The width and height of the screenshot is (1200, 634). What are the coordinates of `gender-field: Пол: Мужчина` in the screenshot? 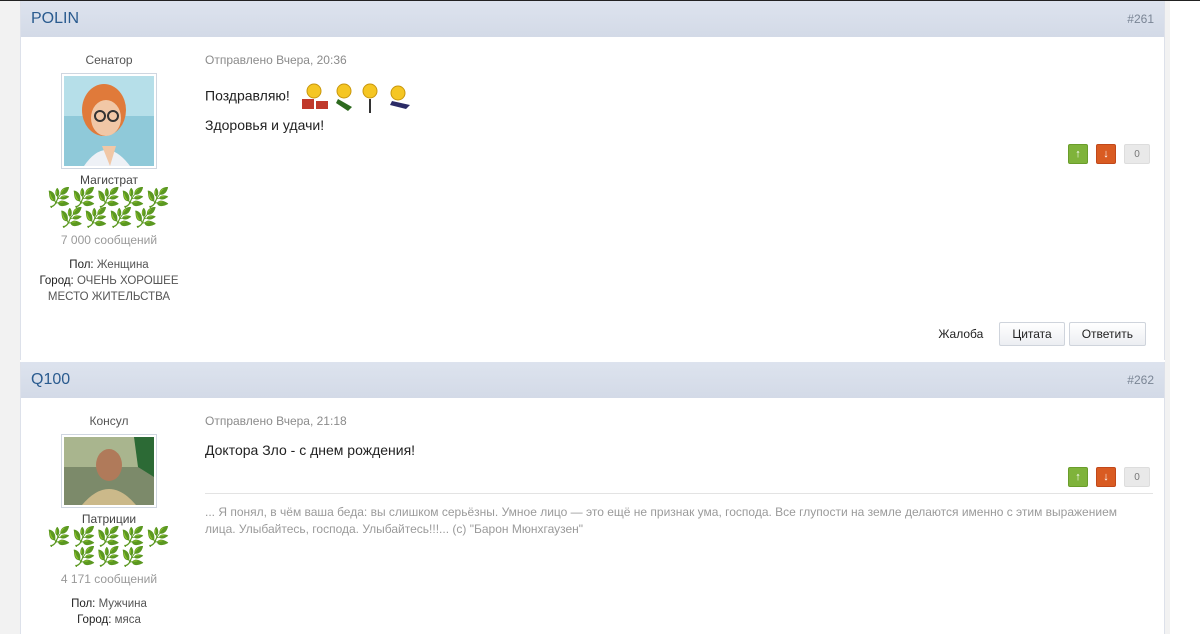 It's located at (109, 604).